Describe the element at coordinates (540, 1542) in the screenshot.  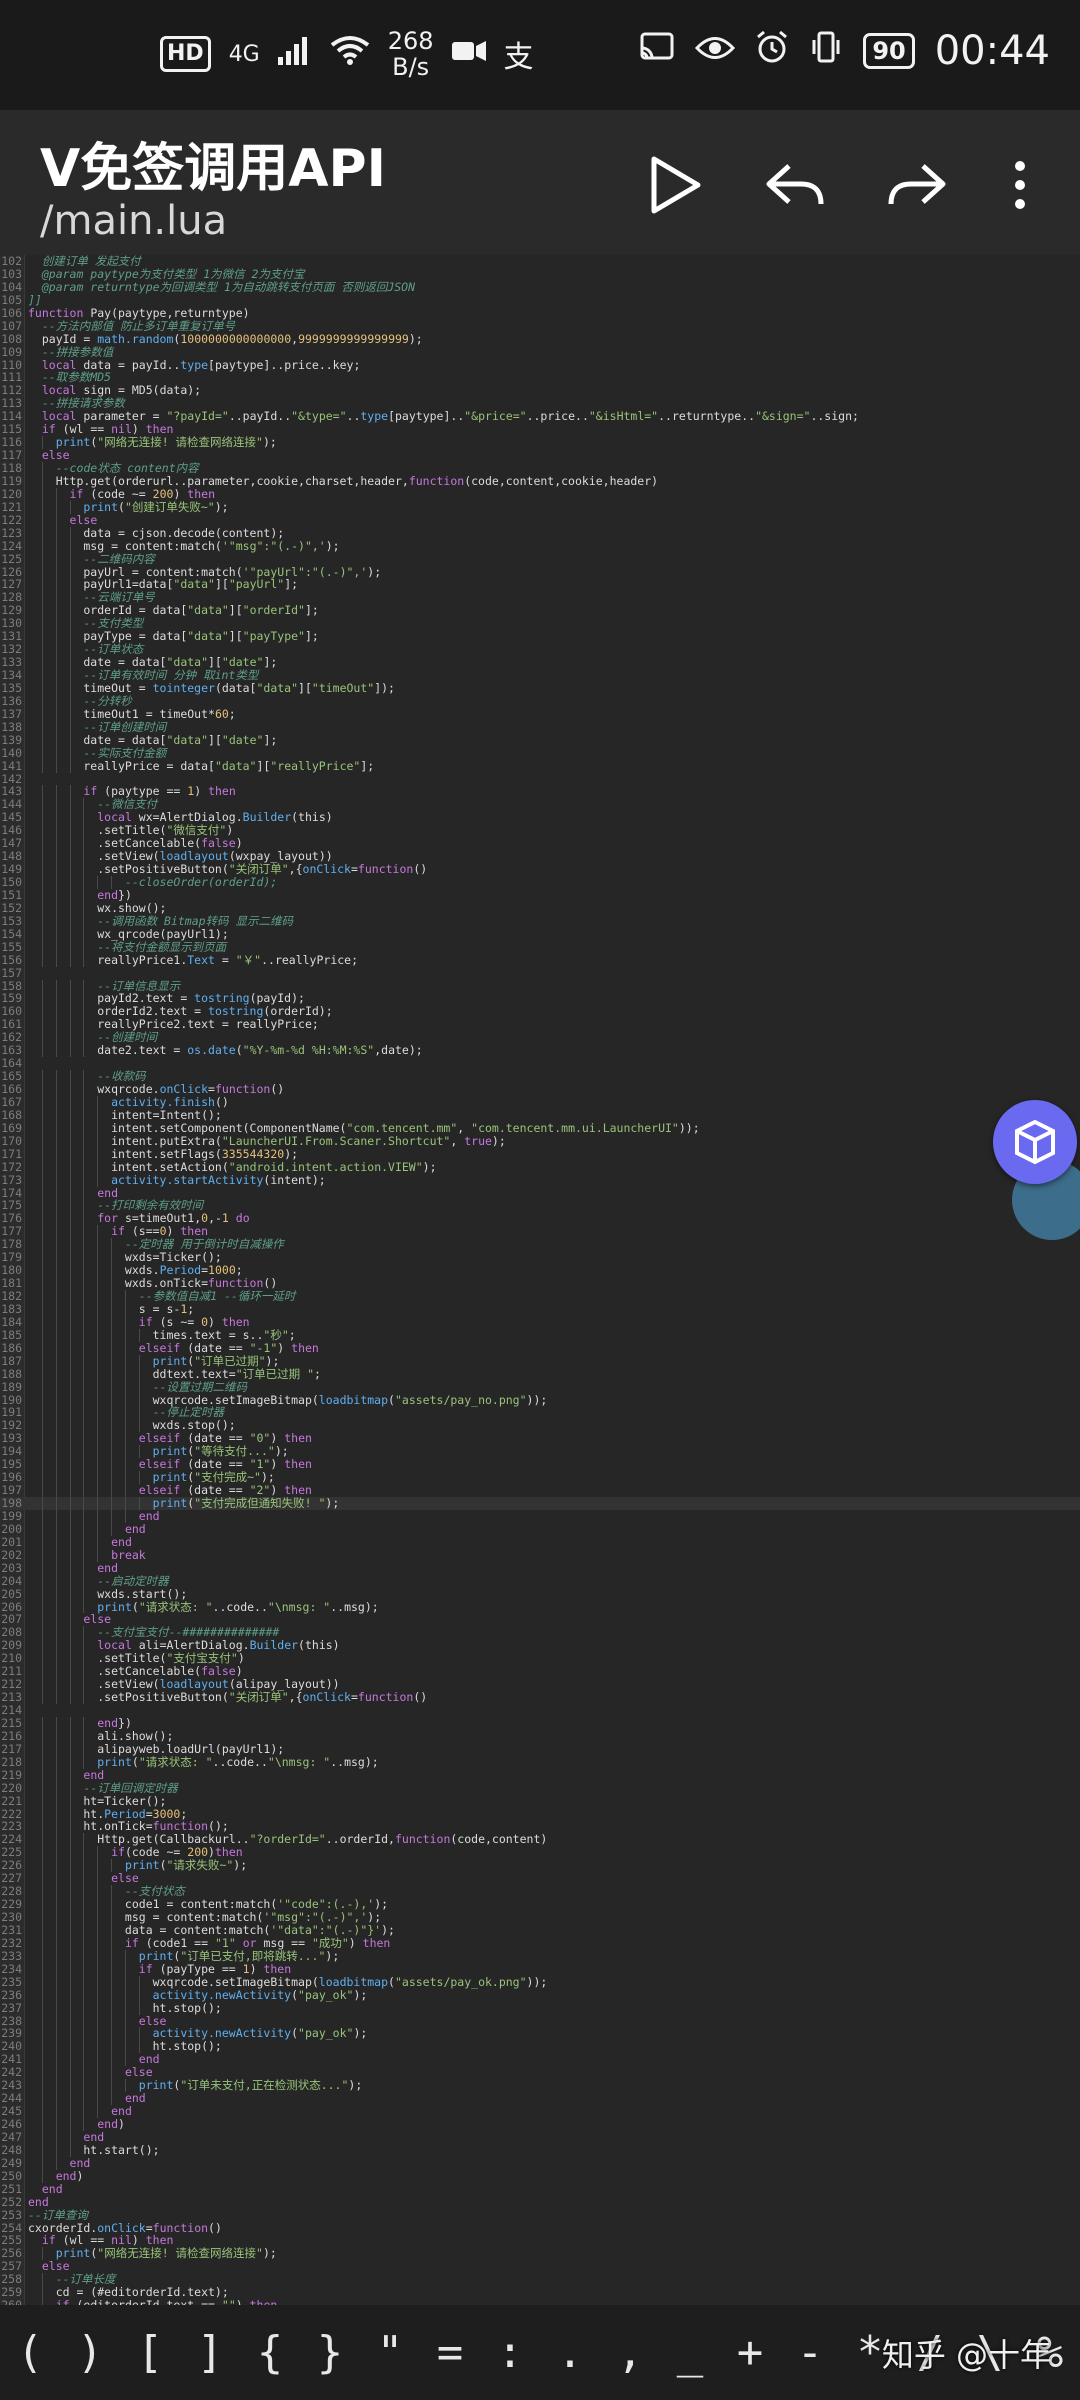
I see `code-line: 201 end` at that location.